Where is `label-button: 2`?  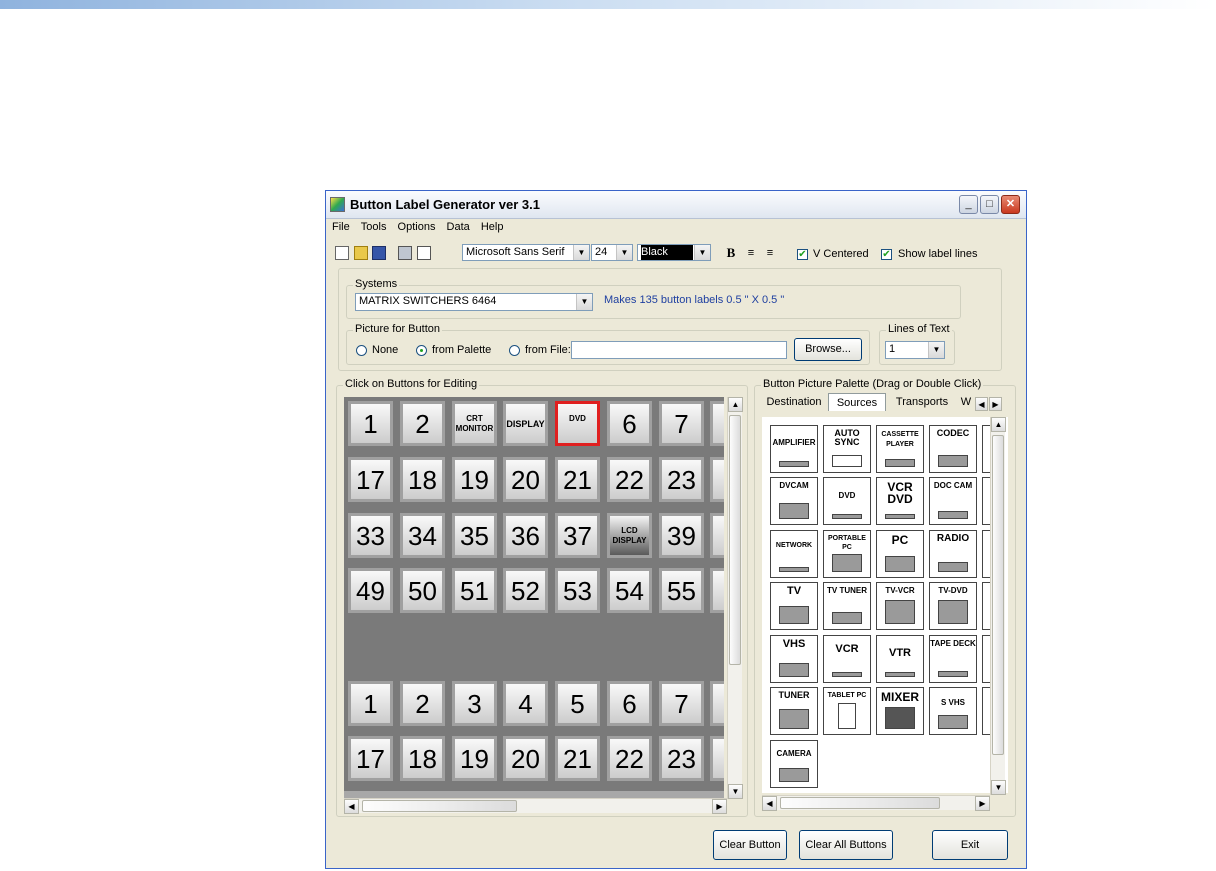 label-button: 2 is located at coordinates (422, 703).